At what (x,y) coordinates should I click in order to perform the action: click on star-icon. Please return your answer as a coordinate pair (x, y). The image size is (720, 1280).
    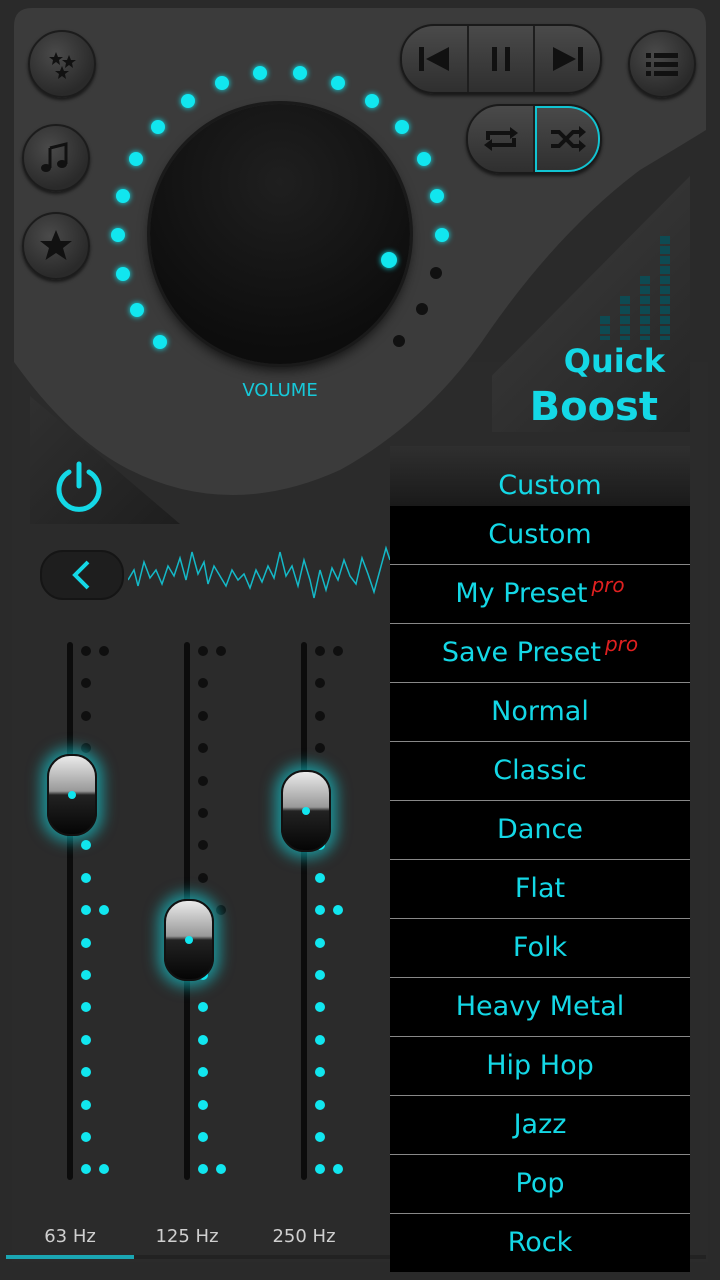
    Looking at the image, I should click on (56, 245).